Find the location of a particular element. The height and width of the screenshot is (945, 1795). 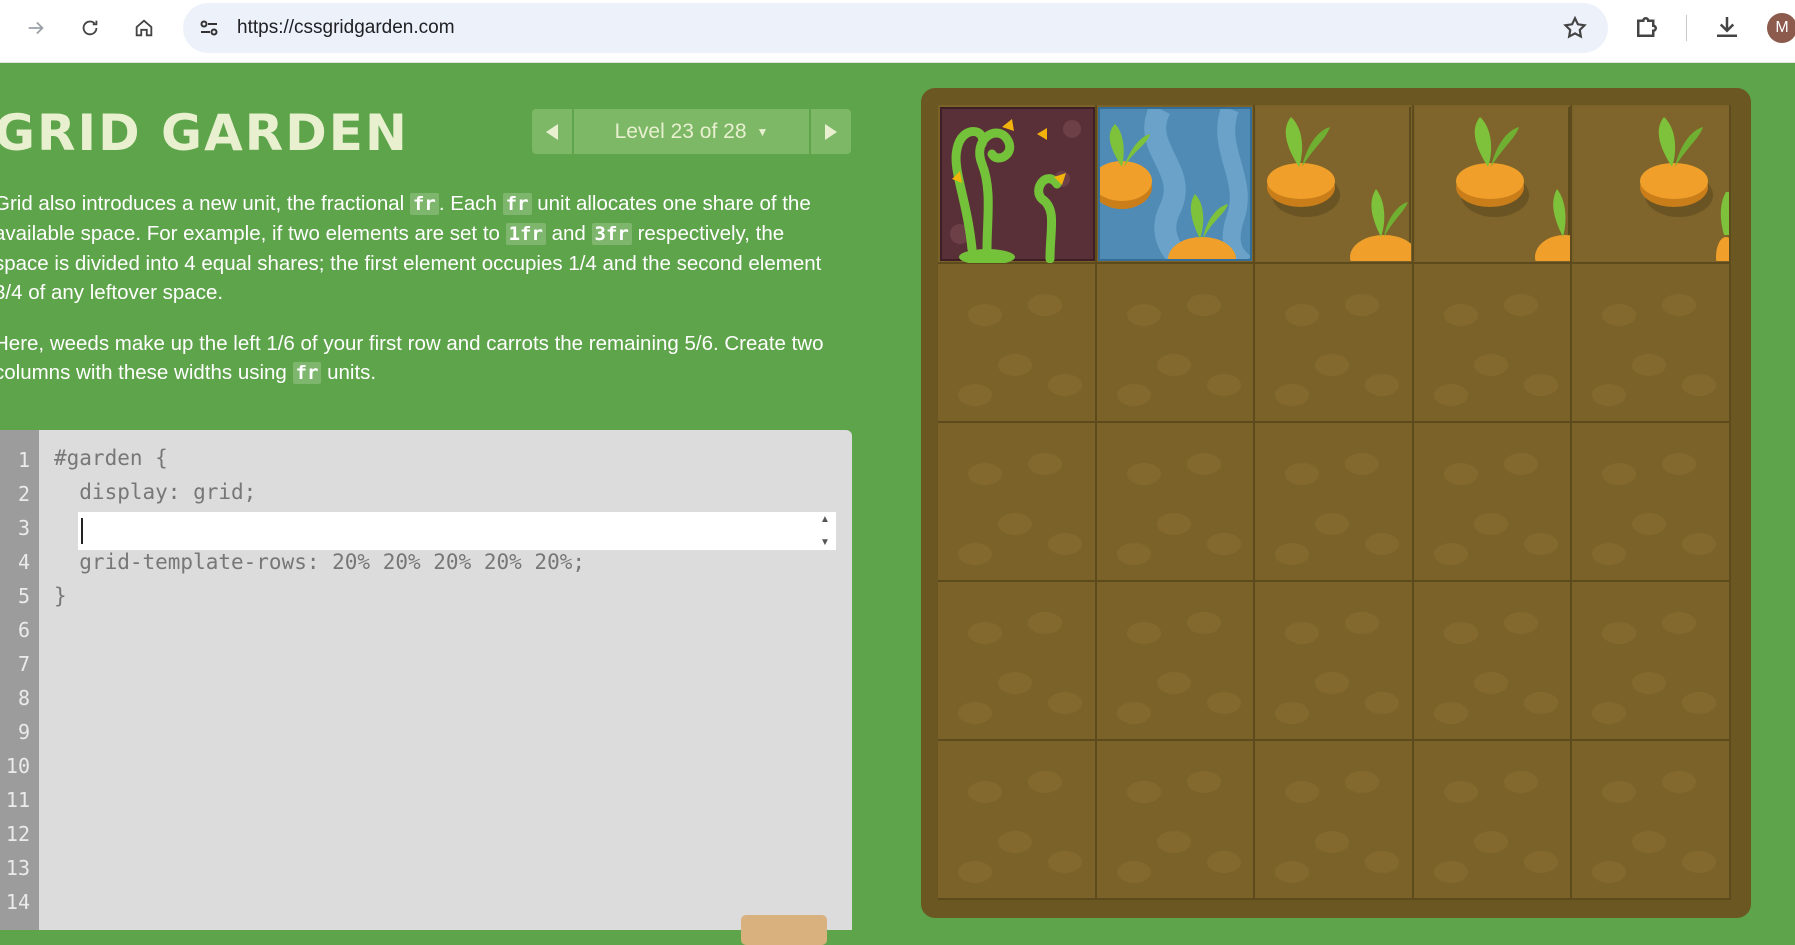

reload-icon is located at coordinates (90, 28).